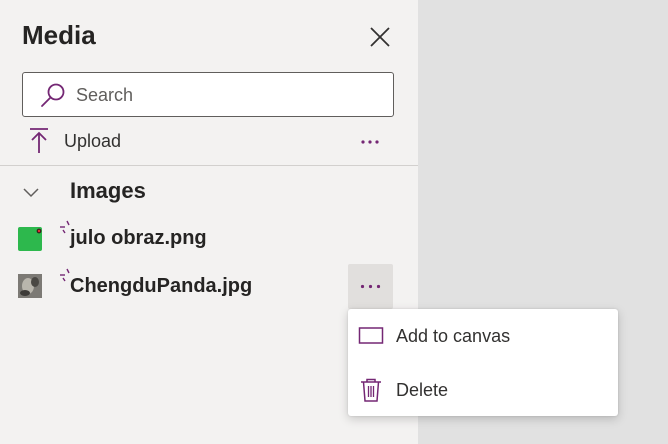 This screenshot has width=668, height=444. I want to click on close-icon, so click(380, 37).